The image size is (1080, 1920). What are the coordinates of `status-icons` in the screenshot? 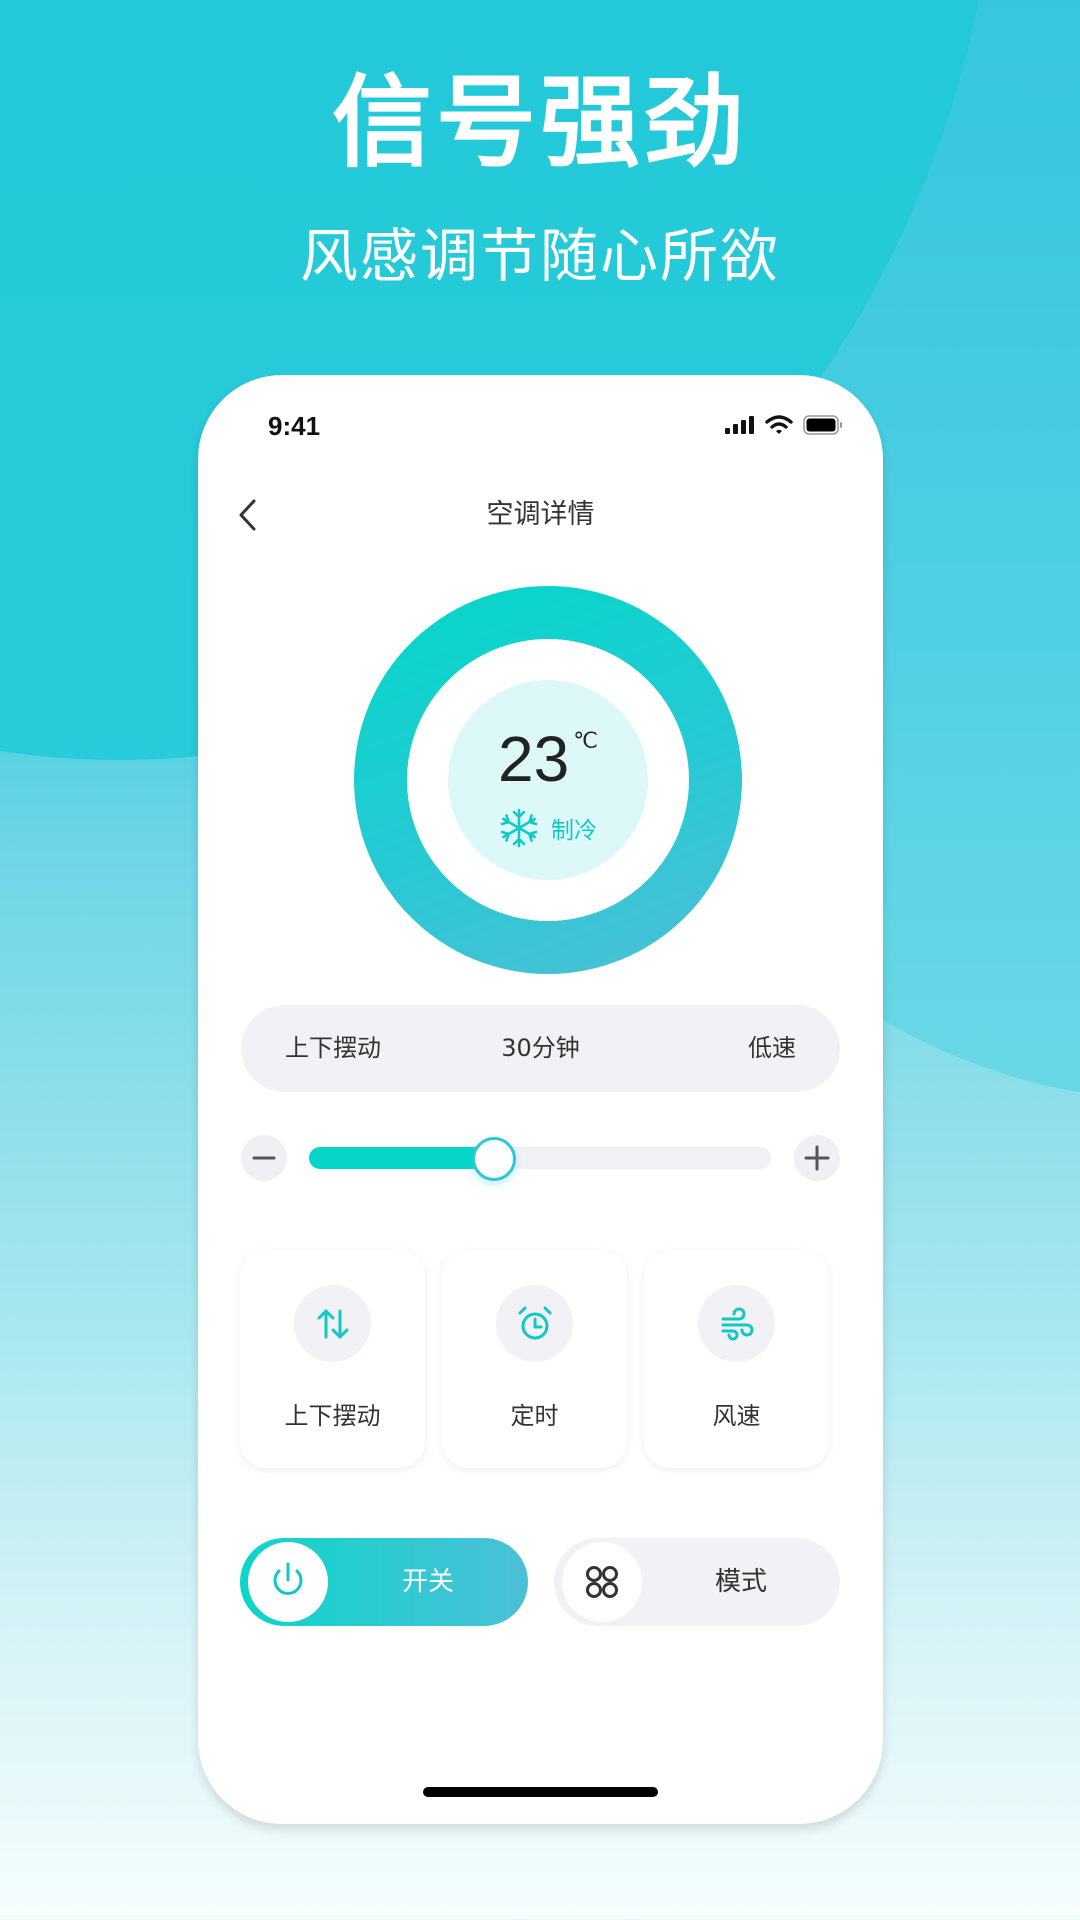 It's located at (784, 425).